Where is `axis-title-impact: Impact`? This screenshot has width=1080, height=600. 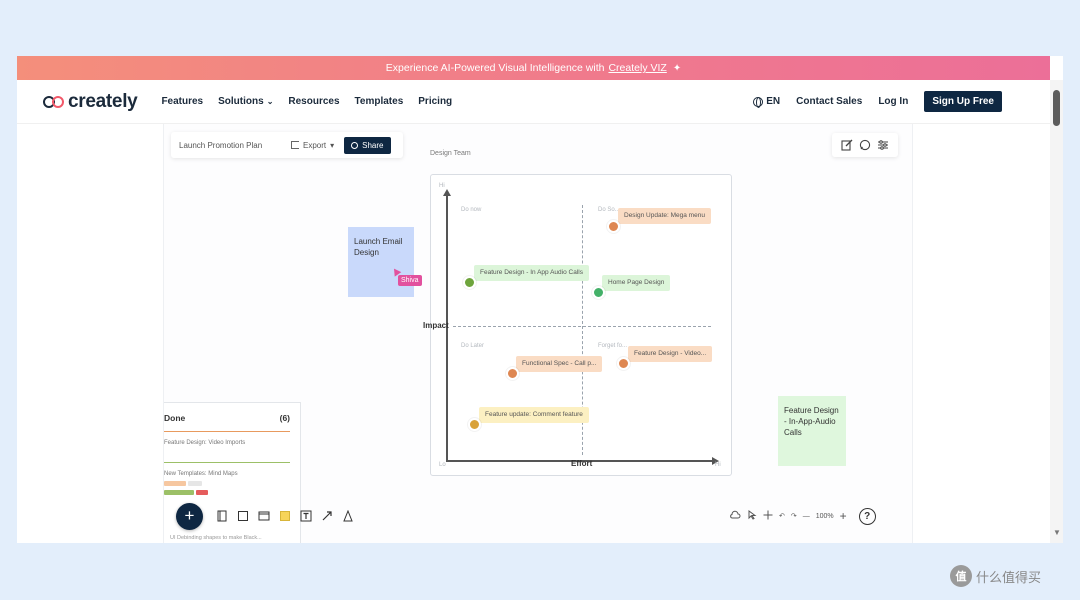
axis-title-impact: Impact is located at coordinates (436, 325).